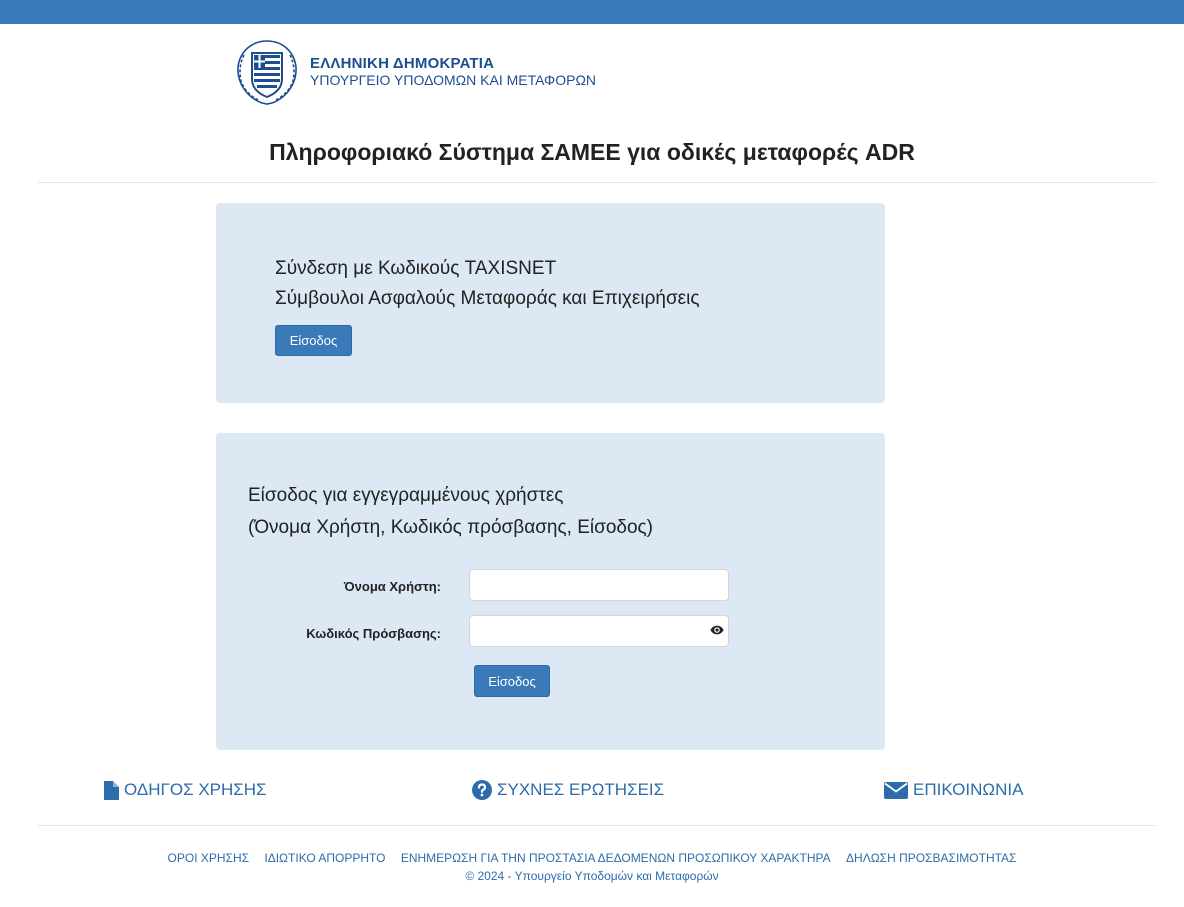 Image resolution: width=1184 pixels, height=907 pixels. Describe the element at coordinates (717, 630) in the screenshot. I see `eye-icon` at that location.